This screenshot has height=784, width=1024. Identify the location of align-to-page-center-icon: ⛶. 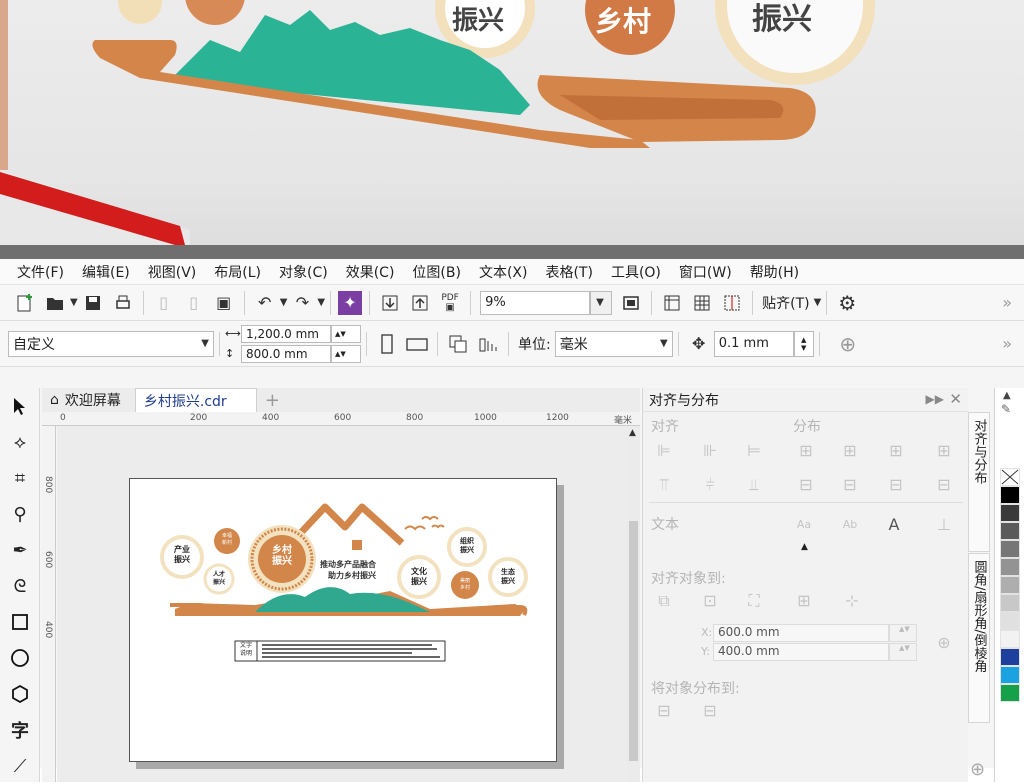
(754, 601).